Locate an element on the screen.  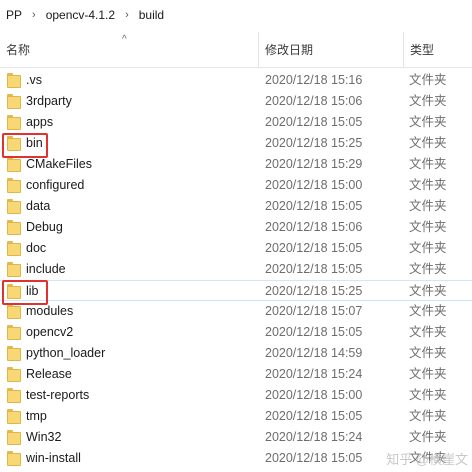
file-row-cmakefiles: CMakeFiles 2020/12/18 15:29 文件夹 is located at coordinates (236, 164).